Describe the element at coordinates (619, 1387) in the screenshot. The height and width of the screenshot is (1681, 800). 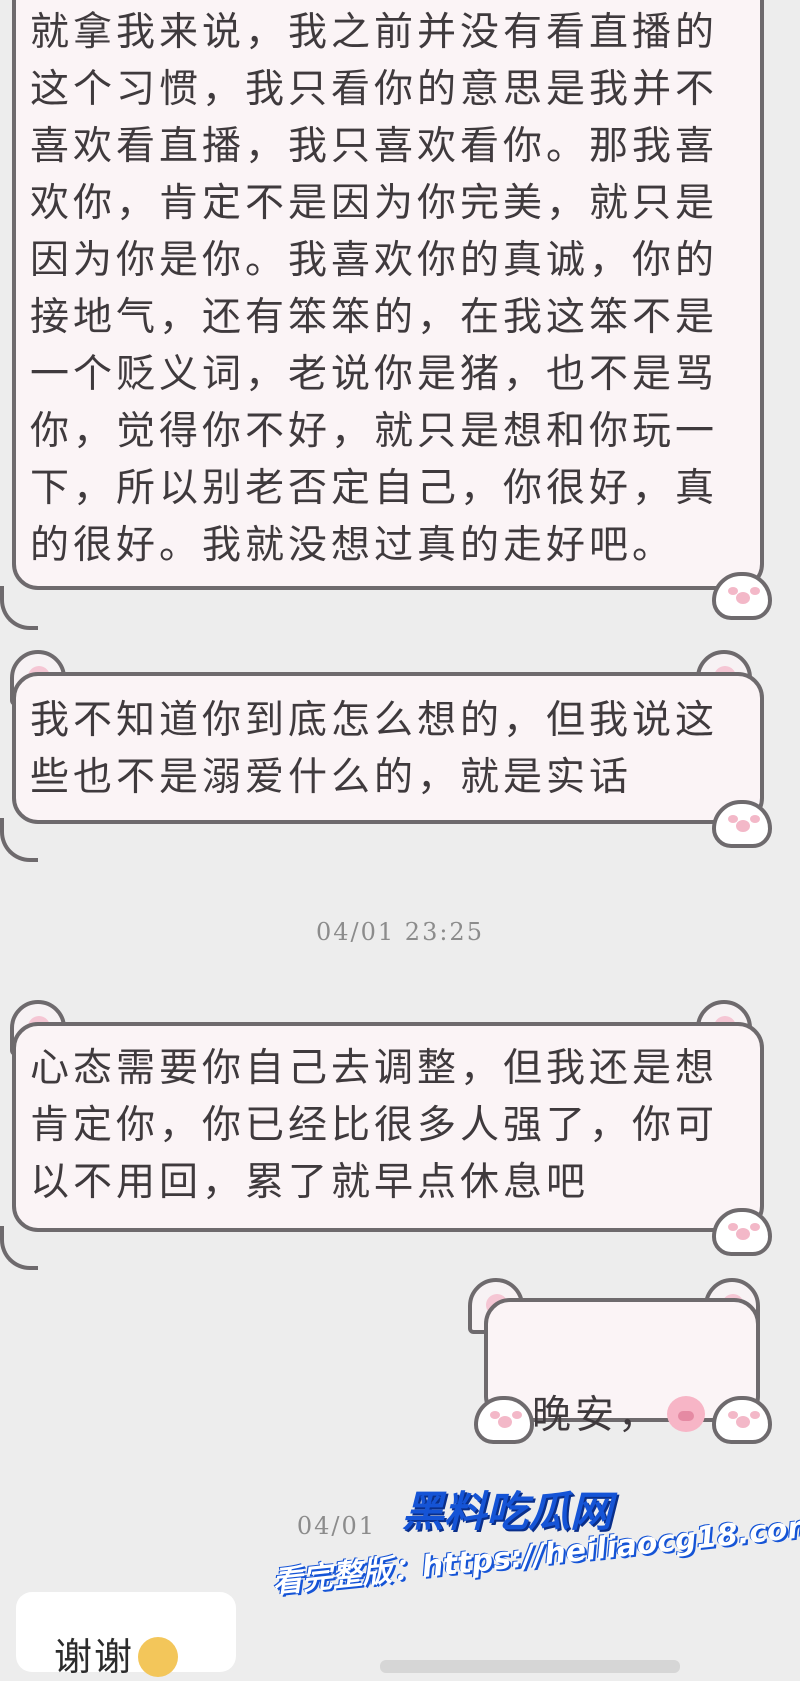
I see `message-text-4: 晚安，` at that location.